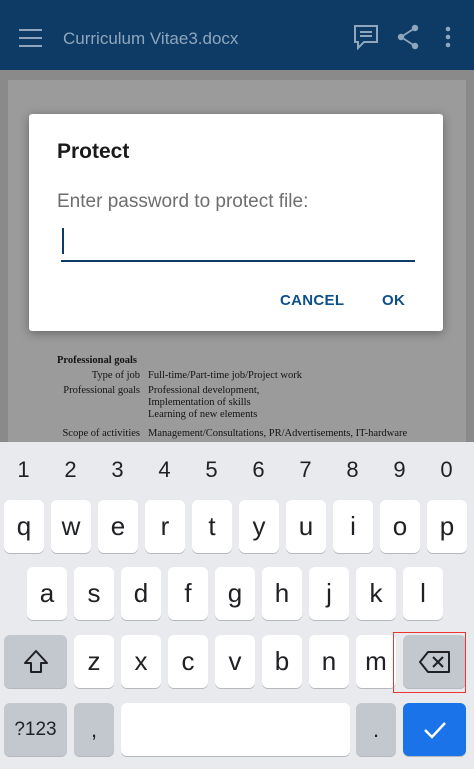 Image resolution: width=474 pixels, height=769 pixels. Describe the element at coordinates (400, 526) in the screenshot. I see `key-o: o` at that location.